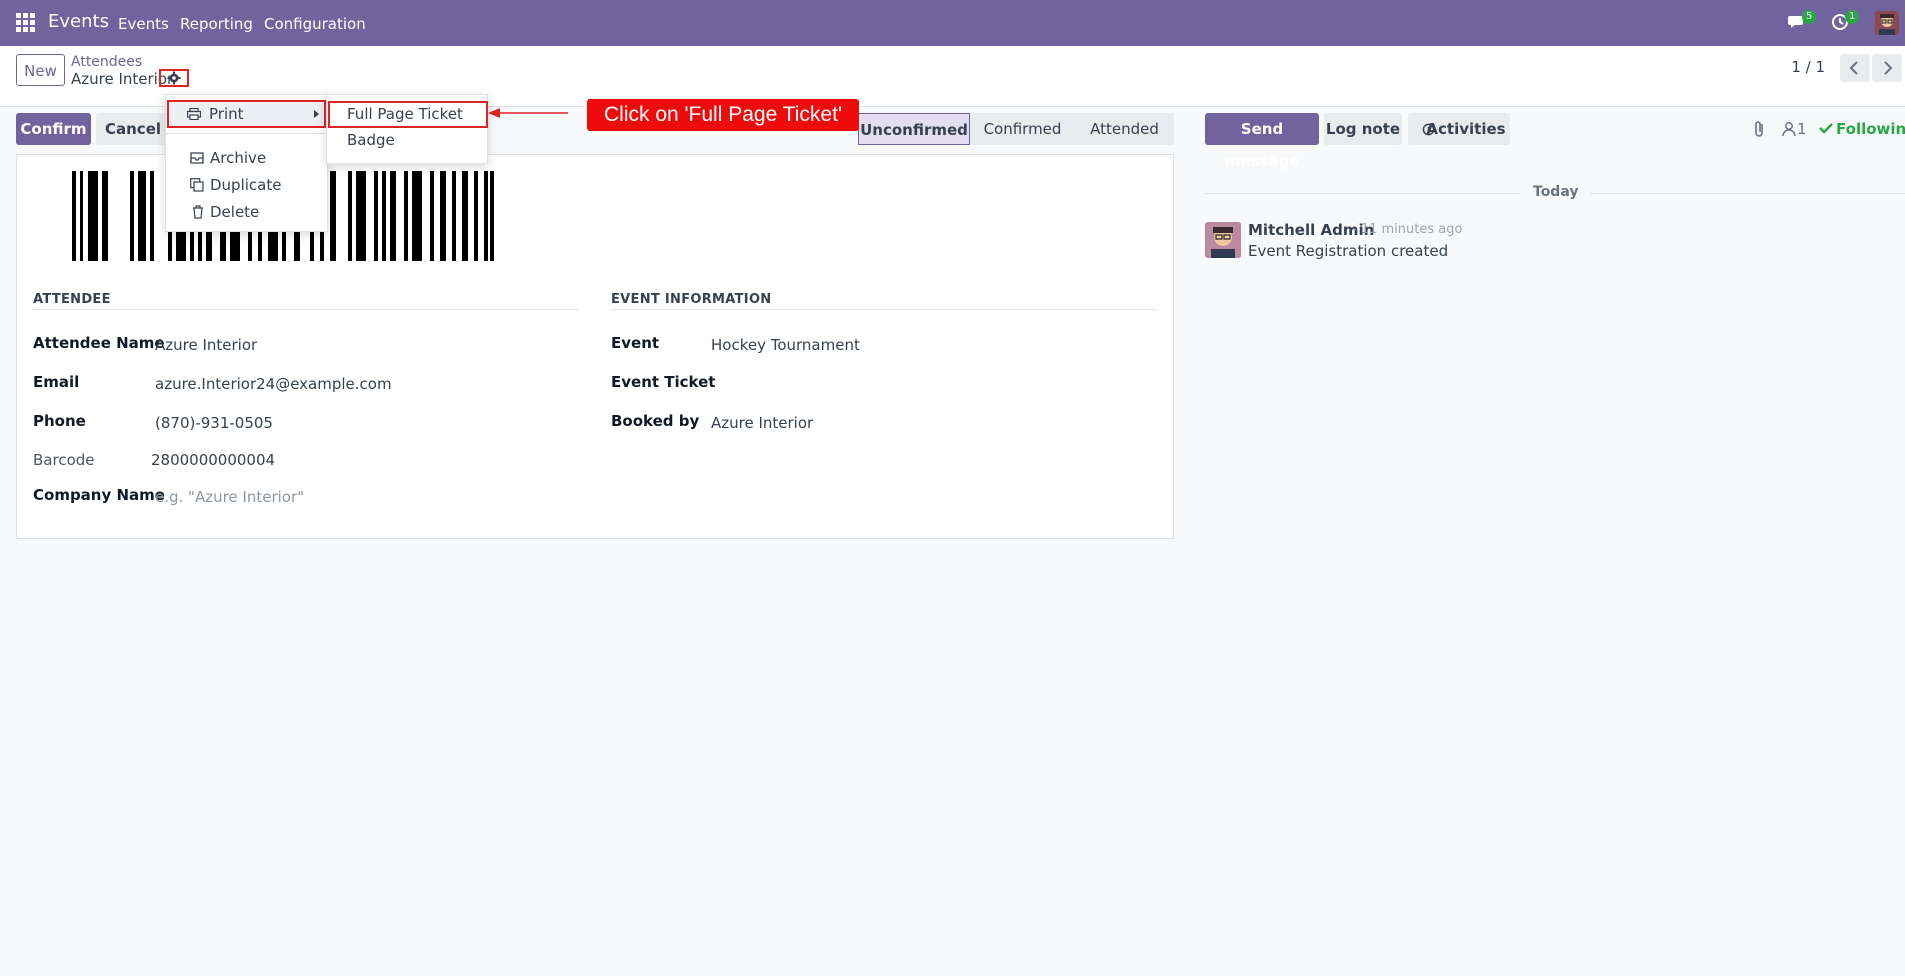 This screenshot has height=976, width=1905. Describe the element at coordinates (1223, 240) in the screenshot. I see `author-avatar` at that location.